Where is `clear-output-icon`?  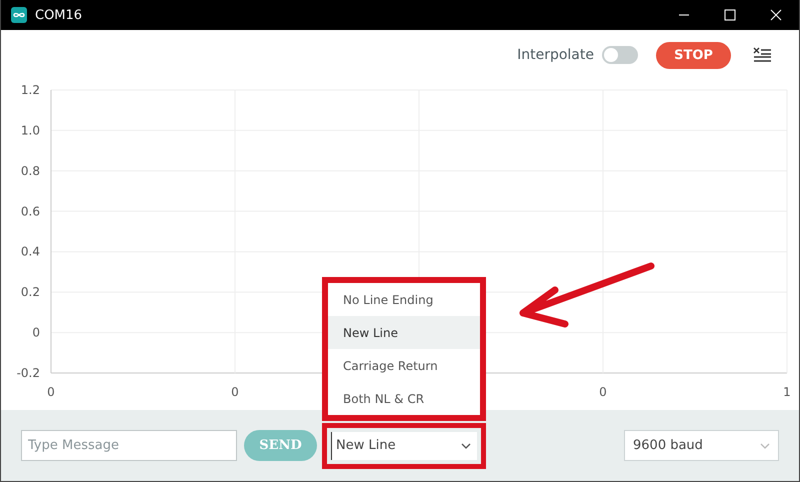
clear-output-icon is located at coordinates (762, 55).